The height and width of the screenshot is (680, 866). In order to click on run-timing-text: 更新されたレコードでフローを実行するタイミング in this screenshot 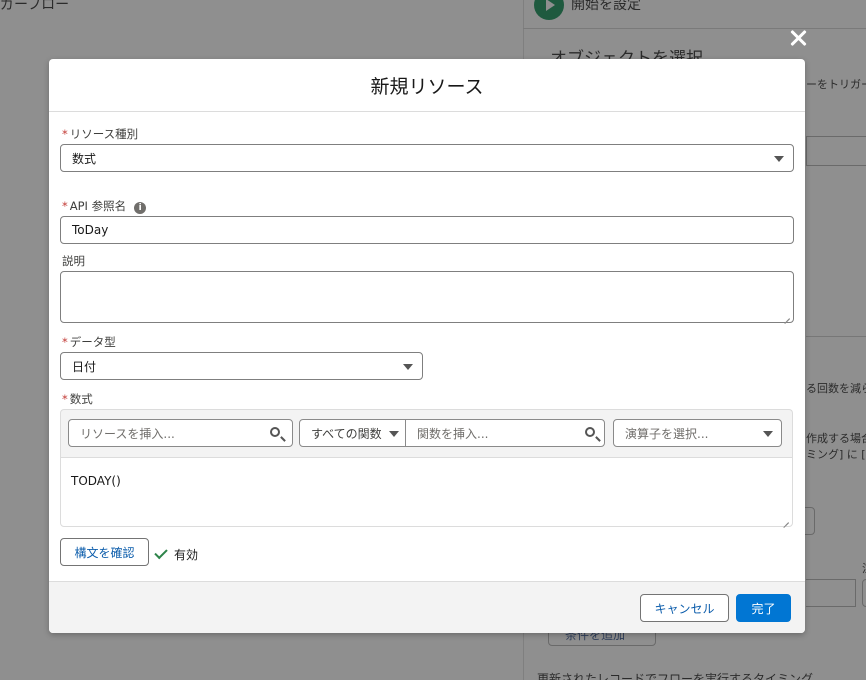, I will do `click(675, 676)`.